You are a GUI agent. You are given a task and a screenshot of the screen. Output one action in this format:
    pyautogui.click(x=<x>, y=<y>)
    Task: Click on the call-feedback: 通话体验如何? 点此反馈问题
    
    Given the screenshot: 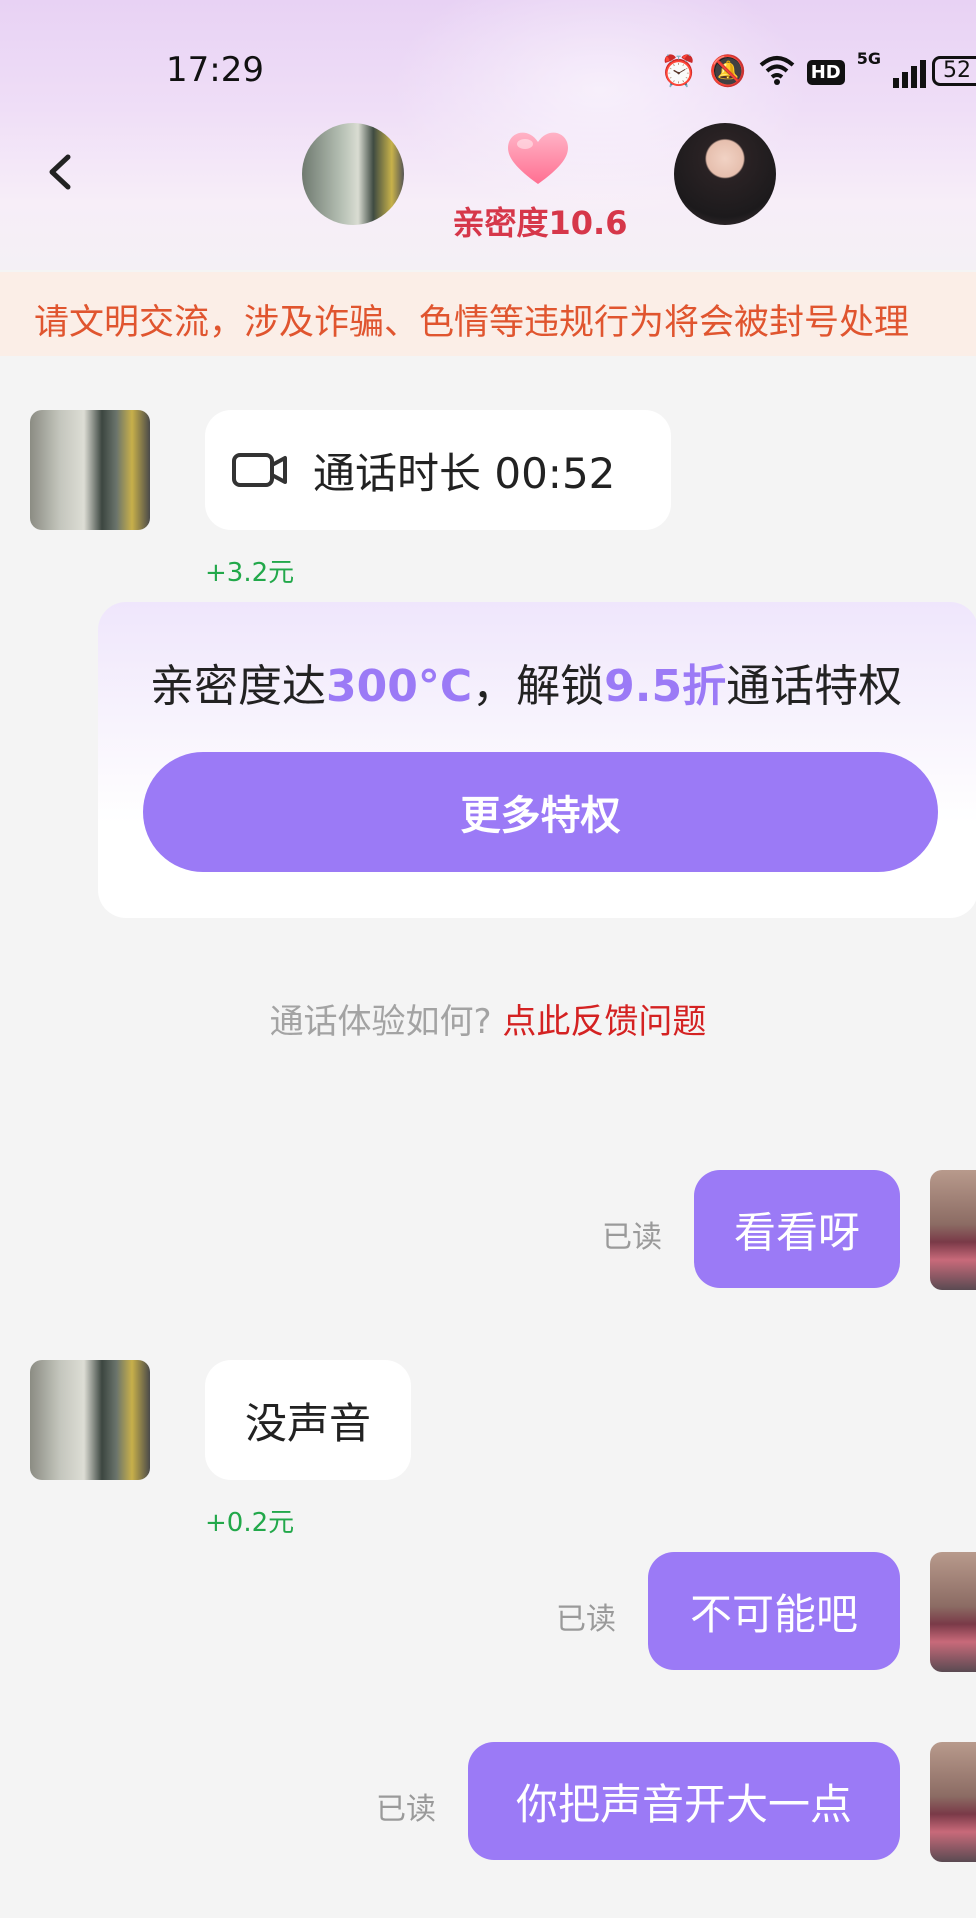 What is the action you would take?
    pyautogui.click(x=488, y=1018)
    